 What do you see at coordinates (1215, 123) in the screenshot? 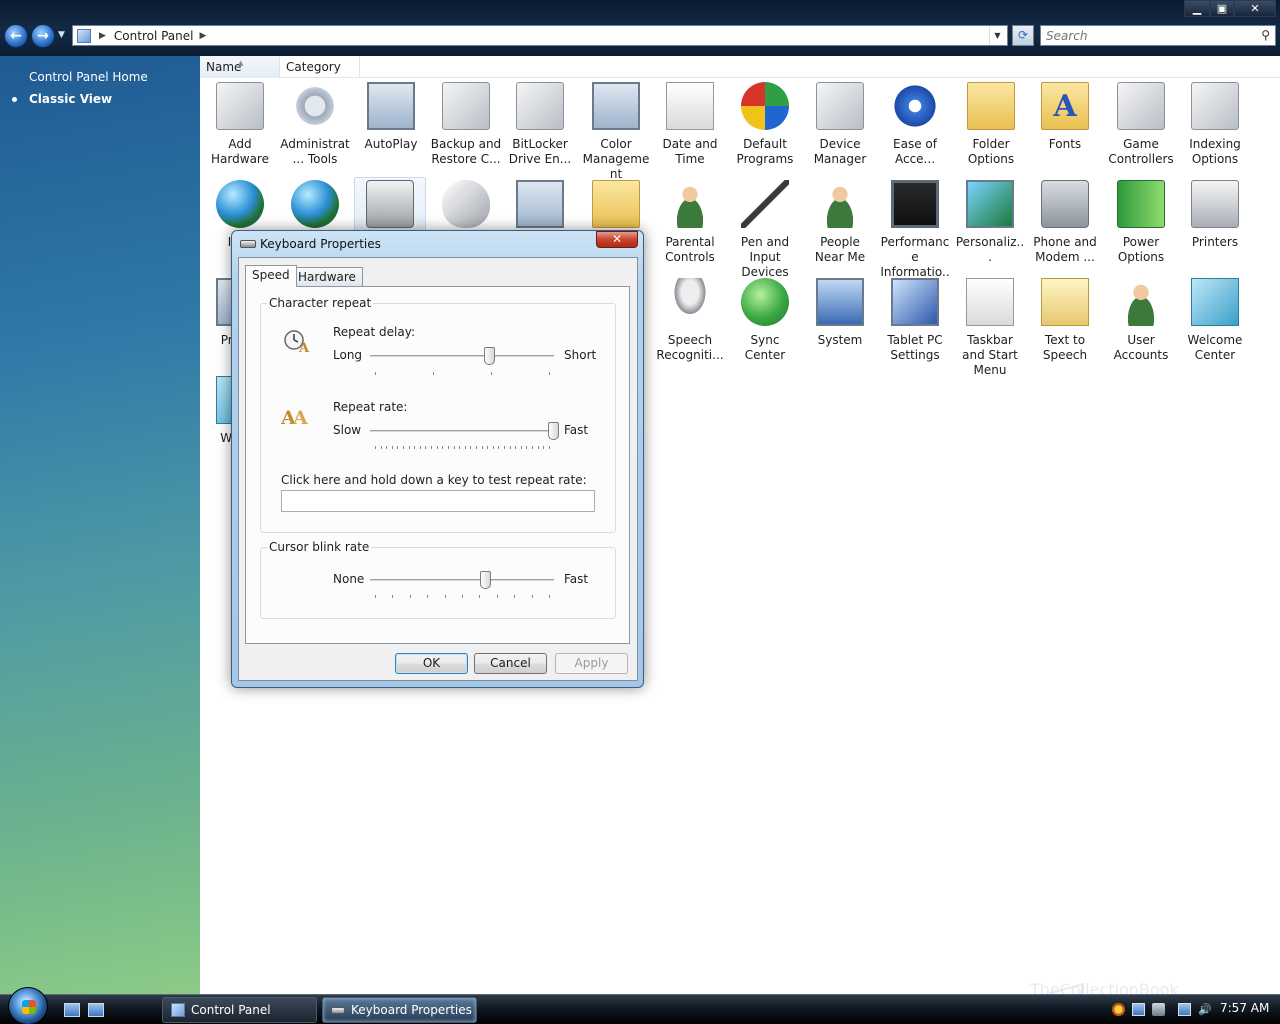
I see `item-indexing-options: Indexing Options` at bounding box center [1215, 123].